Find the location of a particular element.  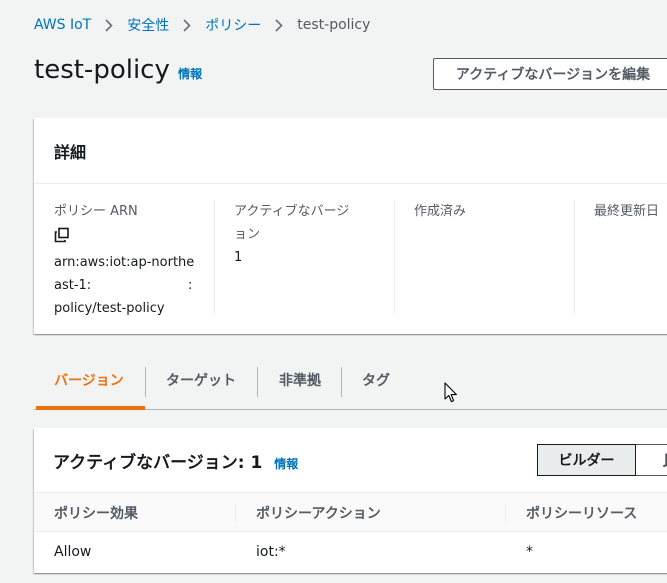

breadcrumb-security: 安全性 is located at coordinates (148, 25).